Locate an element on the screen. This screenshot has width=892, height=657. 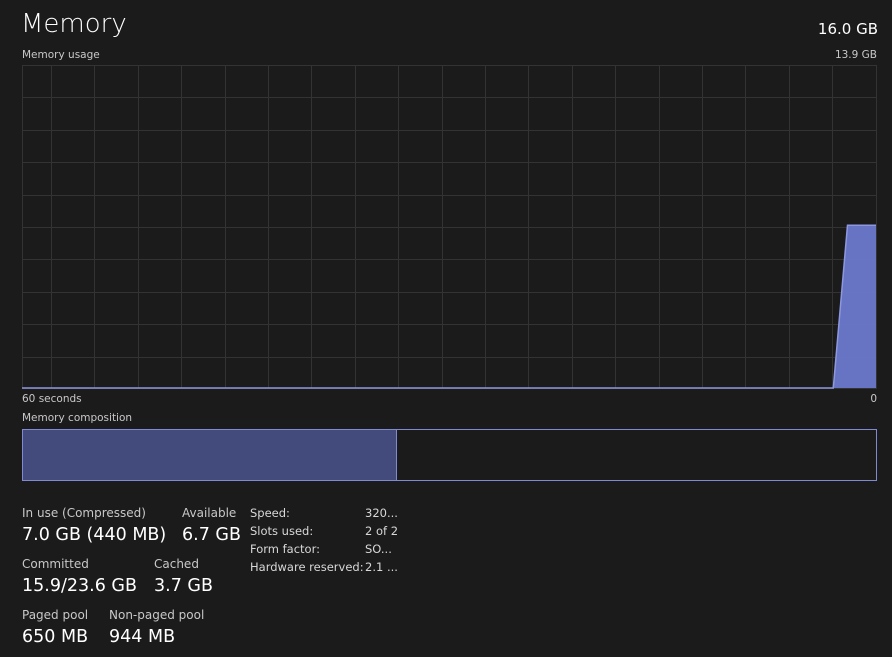
memory-composition-bar is located at coordinates (449, 455).